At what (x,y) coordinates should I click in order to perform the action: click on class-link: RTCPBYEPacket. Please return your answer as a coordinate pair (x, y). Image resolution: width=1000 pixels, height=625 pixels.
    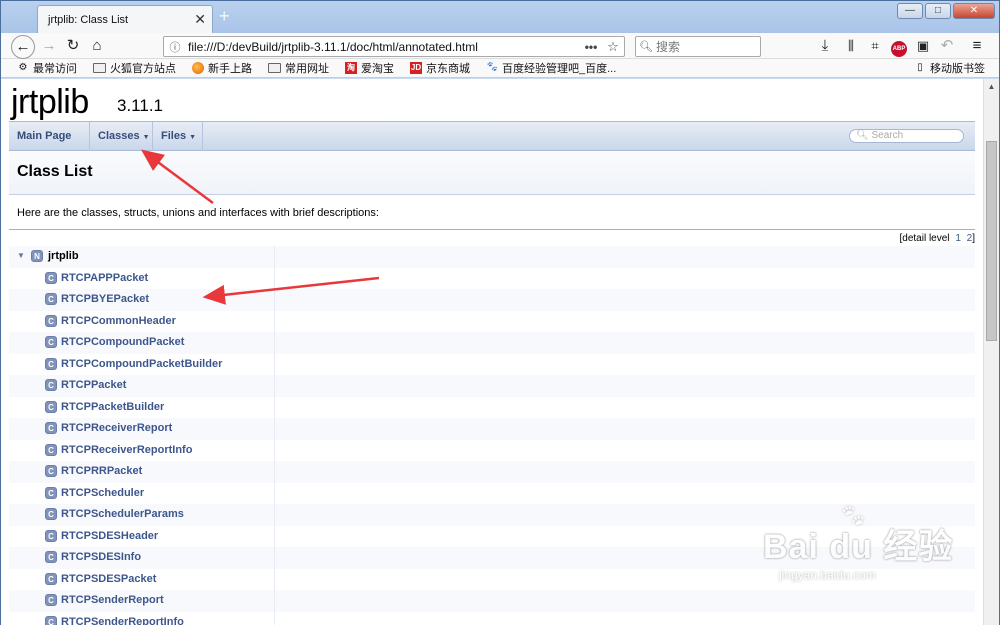
    Looking at the image, I should click on (105, 299).